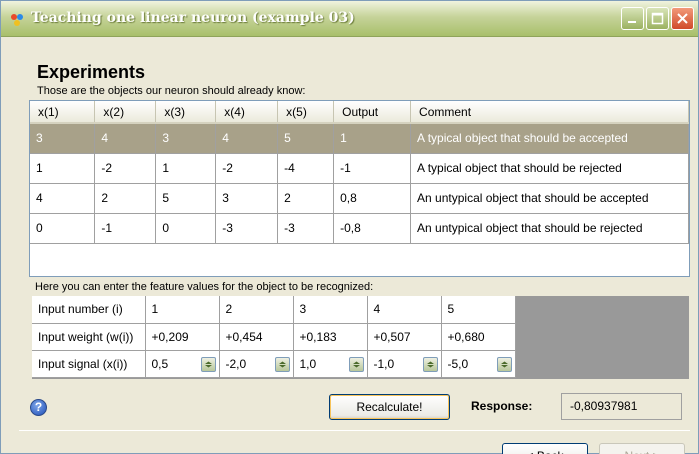 The image size is (699, 454). What do you see at coordinates (642, 448) in the screenshot?
I see `next-button: Next >` at bounding box center [642, 448].